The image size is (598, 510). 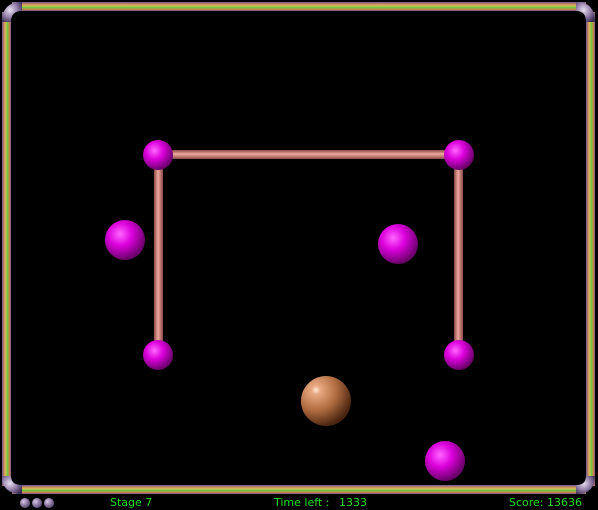 What do you see at coordinates (12, 485) in the screenshot?
I see `corner-bottom-left` at bounding box center [12, 485].